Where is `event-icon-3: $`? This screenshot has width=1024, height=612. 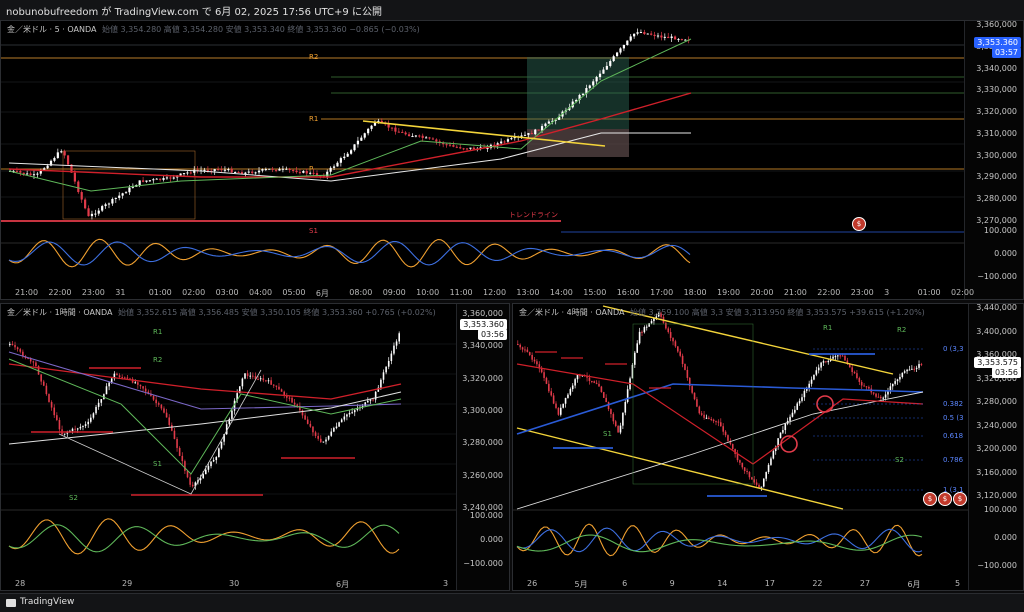 event-icon-3: $ is located at coordinates (960, 499).